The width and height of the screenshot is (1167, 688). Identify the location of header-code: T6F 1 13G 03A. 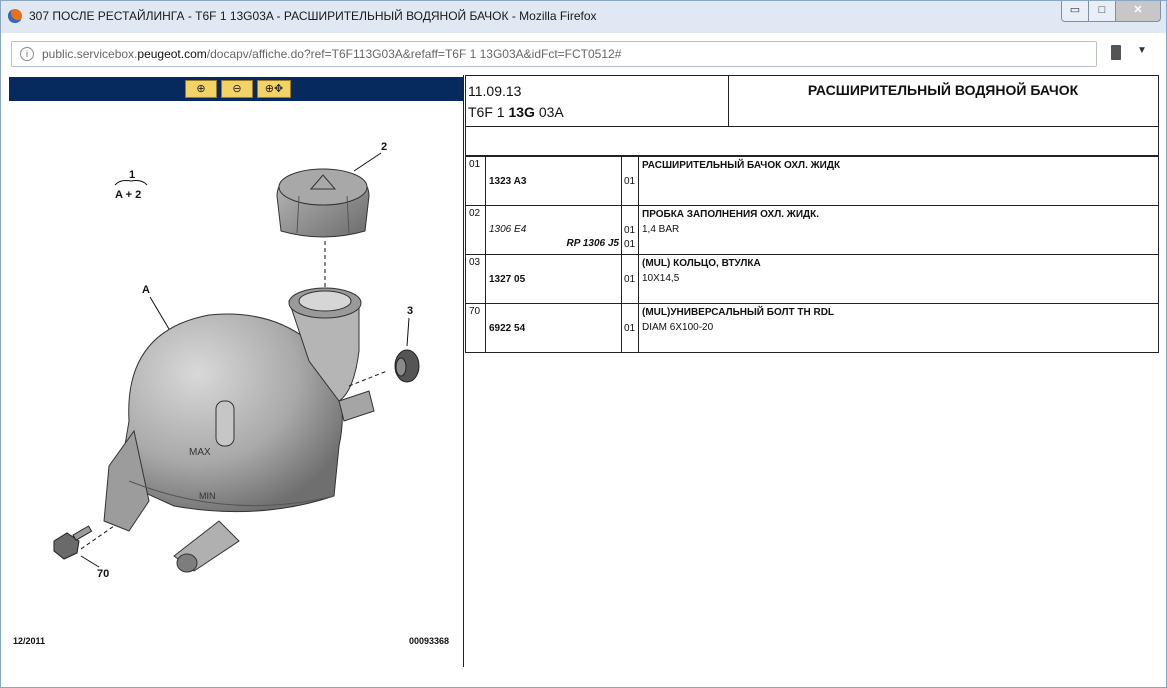
(516, 112).